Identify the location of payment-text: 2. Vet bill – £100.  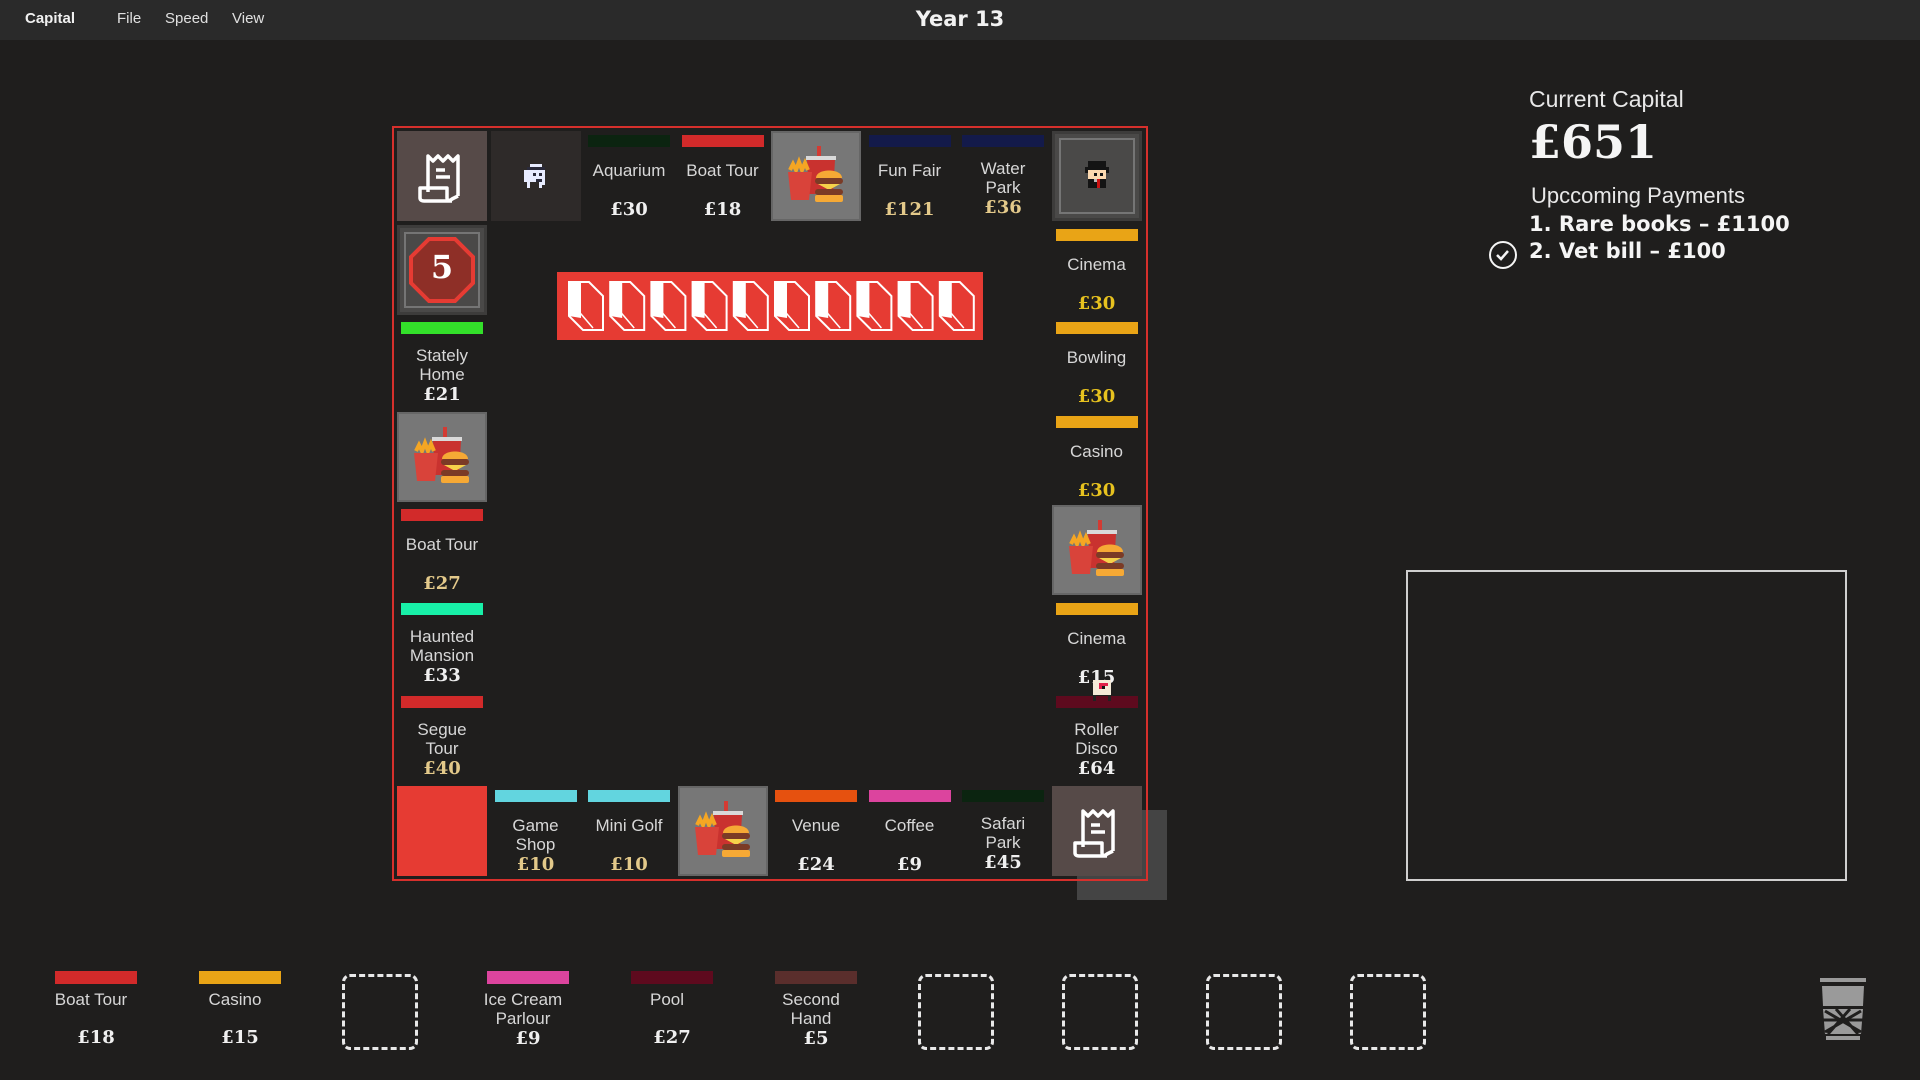
(1627, 251).